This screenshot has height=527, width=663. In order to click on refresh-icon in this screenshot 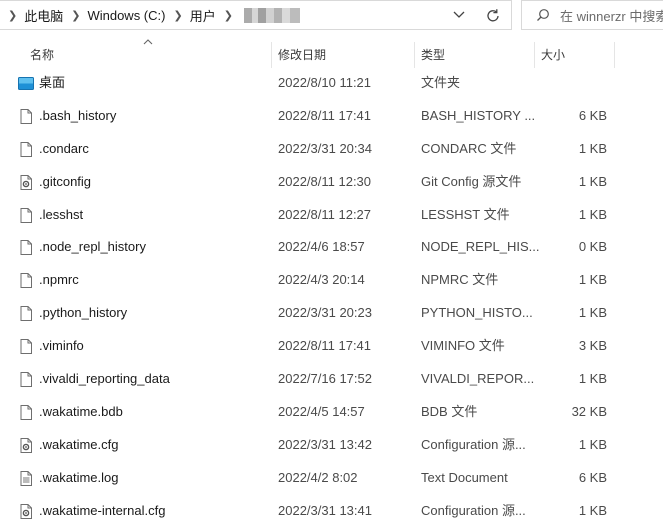, I will do `click(493, 16)`.